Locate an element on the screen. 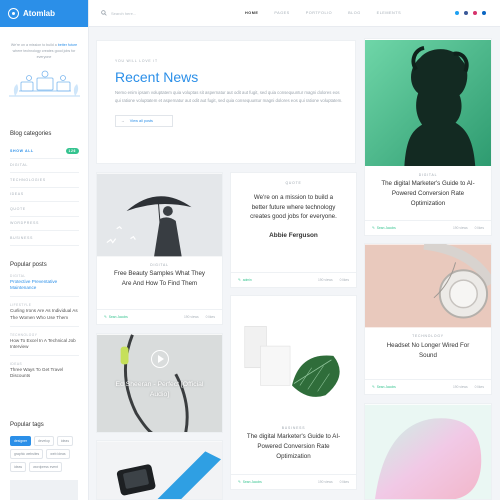 The width and height of the screenshot is (500, 500). category-business: BUSINESS is located at coordinates (44, 238).